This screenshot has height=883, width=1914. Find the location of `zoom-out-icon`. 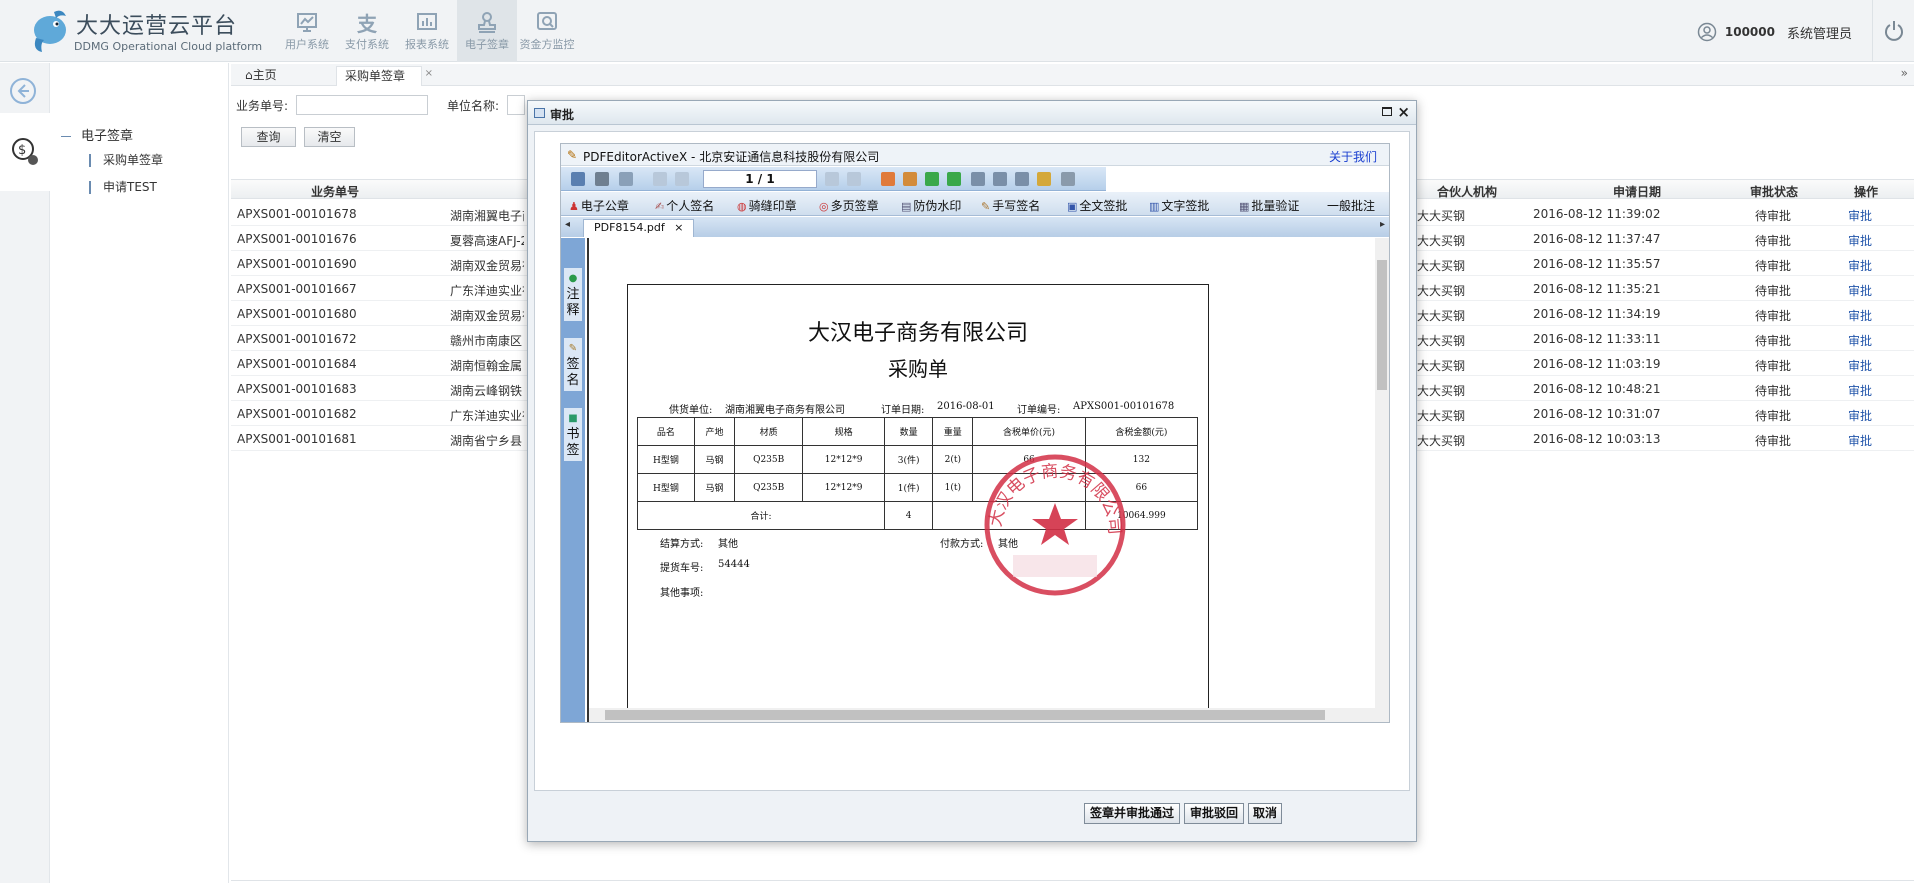

zoom-out-icon is located at coordinates (910, 179).